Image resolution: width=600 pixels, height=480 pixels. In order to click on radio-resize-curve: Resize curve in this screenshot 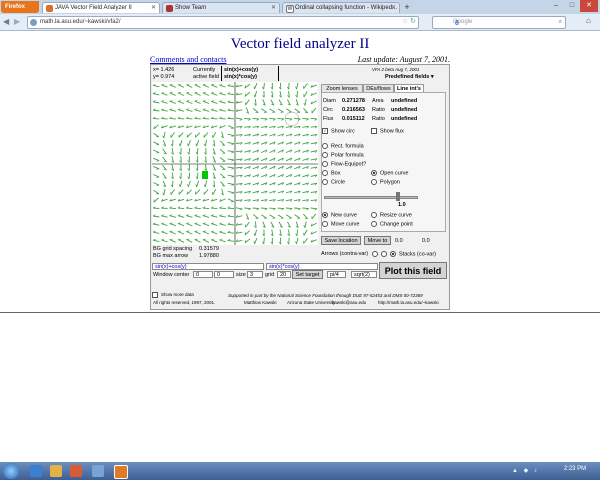, I will do `click(391, 215)`.